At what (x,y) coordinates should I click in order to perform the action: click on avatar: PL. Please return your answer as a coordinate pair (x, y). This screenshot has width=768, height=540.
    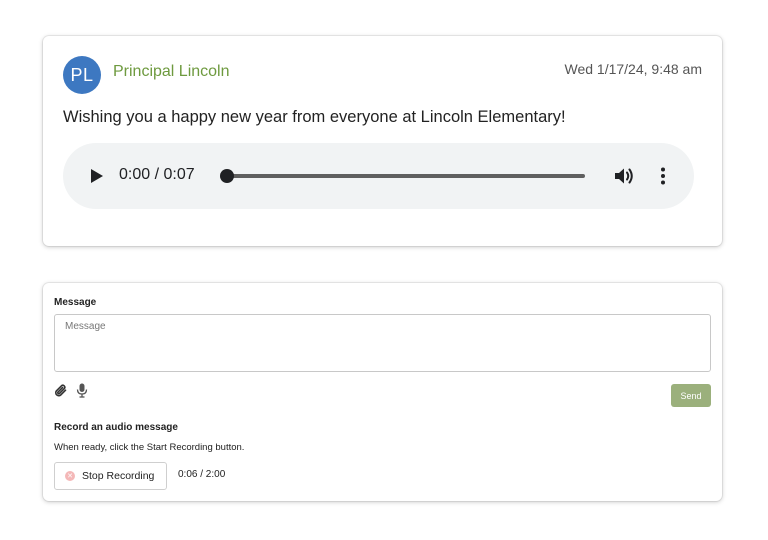
    Looking at the image, I should click on (82, 75).